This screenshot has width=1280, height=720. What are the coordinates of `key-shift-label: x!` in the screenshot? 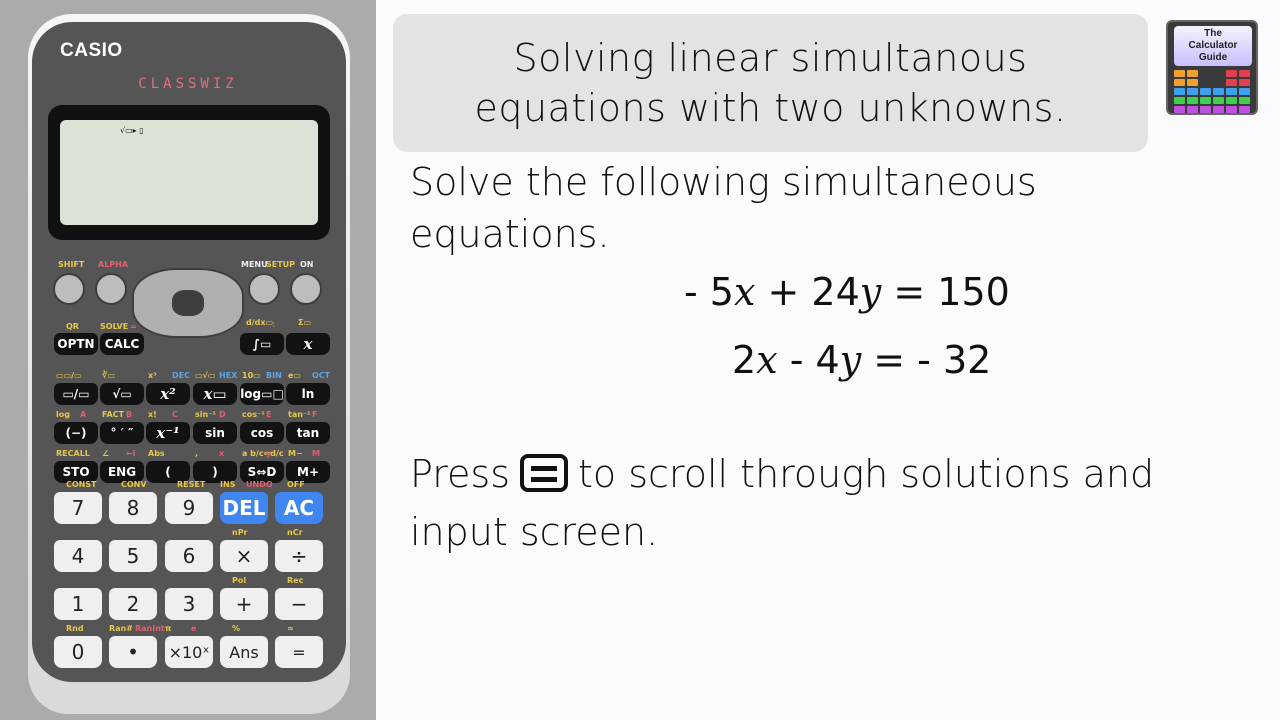 It's located at (152, 414).